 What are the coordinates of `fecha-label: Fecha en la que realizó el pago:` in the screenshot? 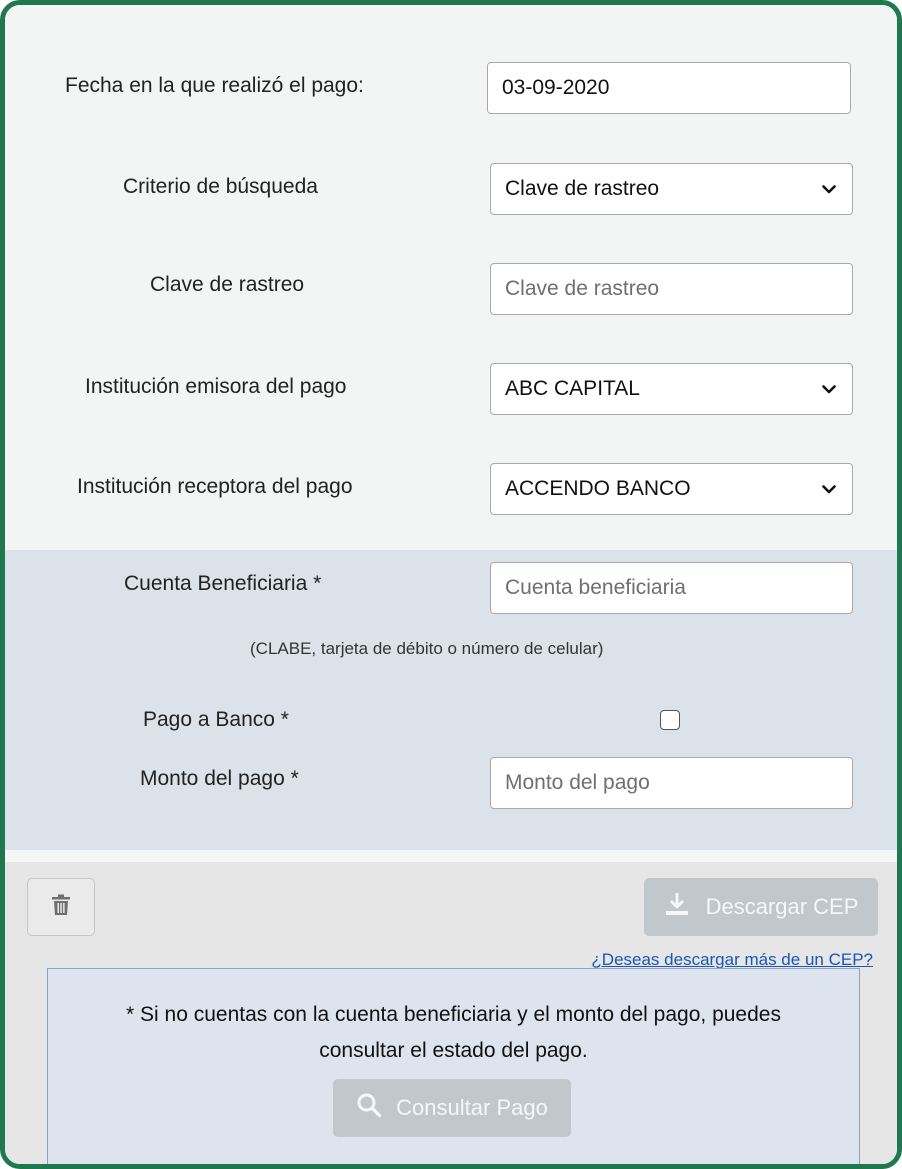 It's located at (214, 85).